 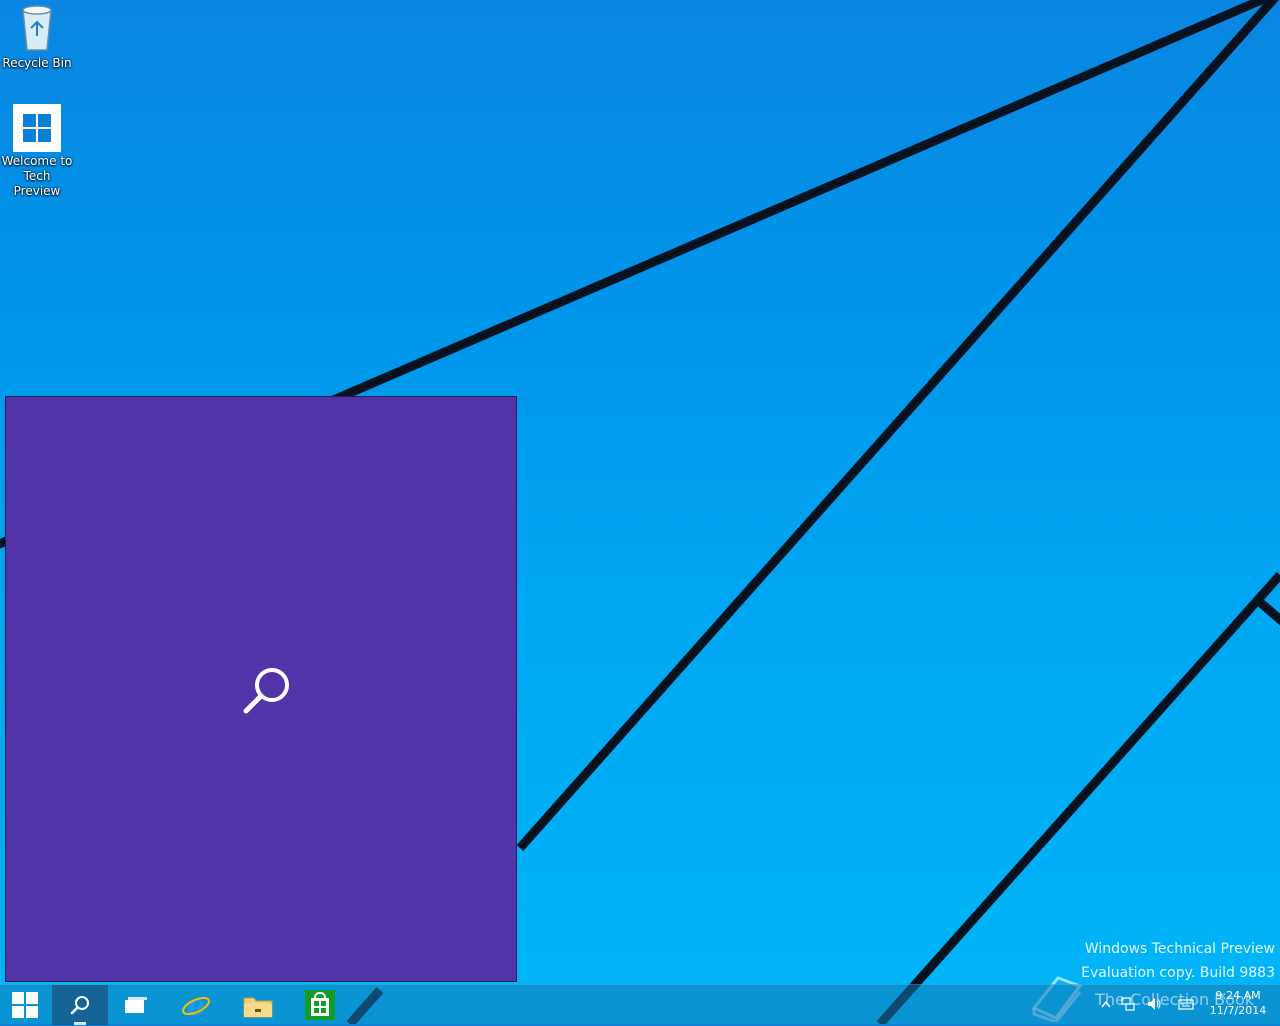 I want to click on volume-icon, so click(x=1154, y=1004).